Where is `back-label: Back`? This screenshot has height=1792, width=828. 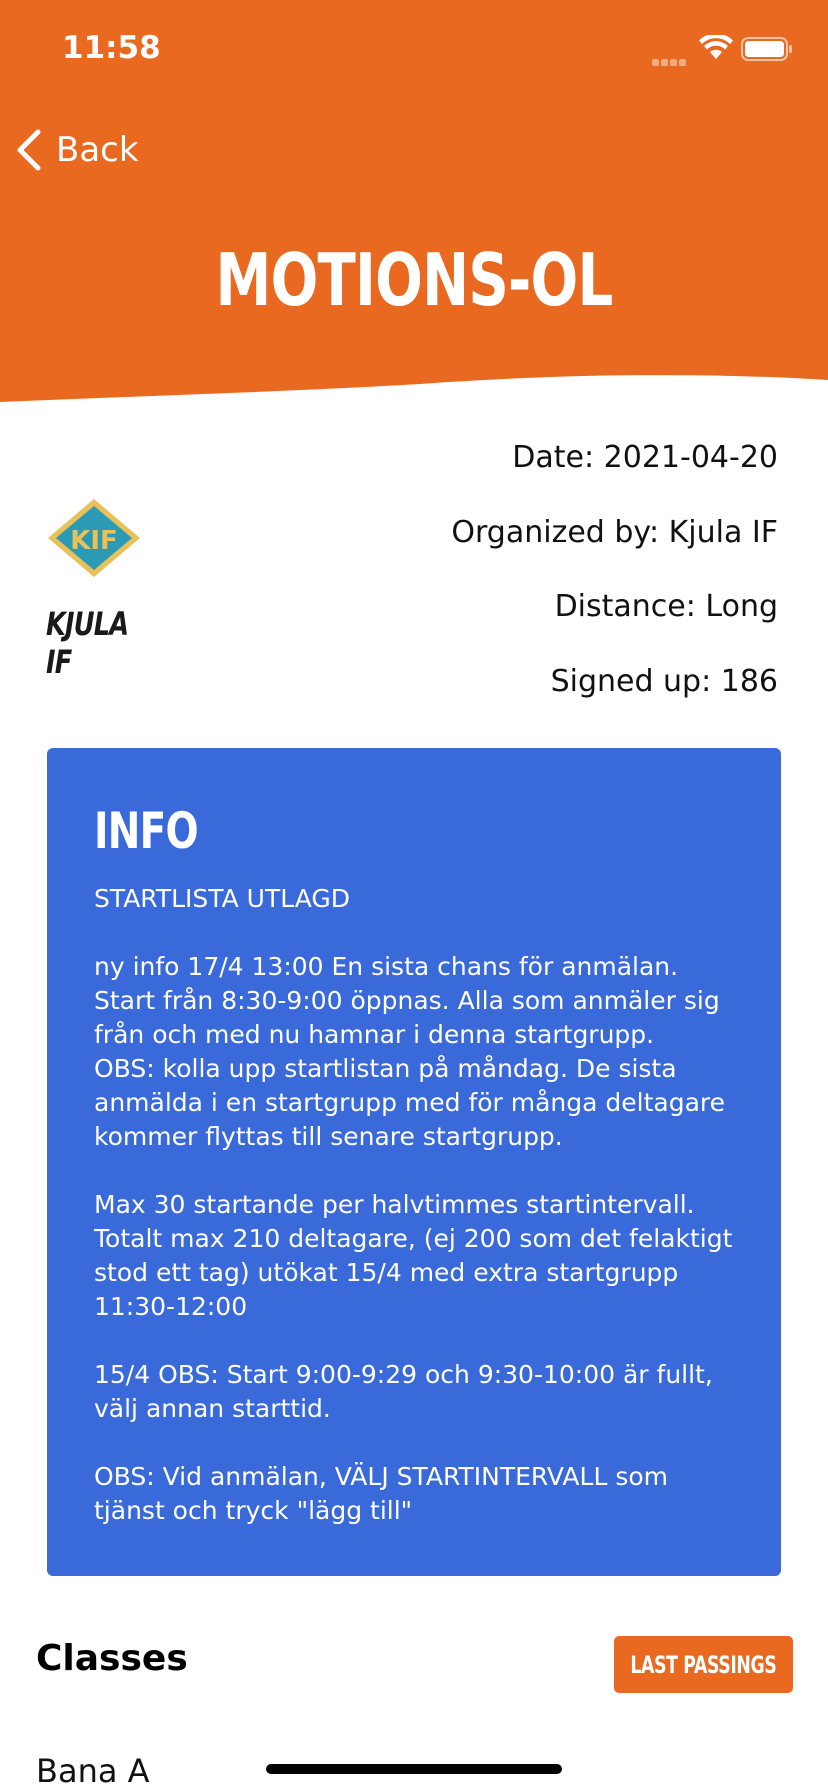 back-label: Back is located at coordinates (97, 150).